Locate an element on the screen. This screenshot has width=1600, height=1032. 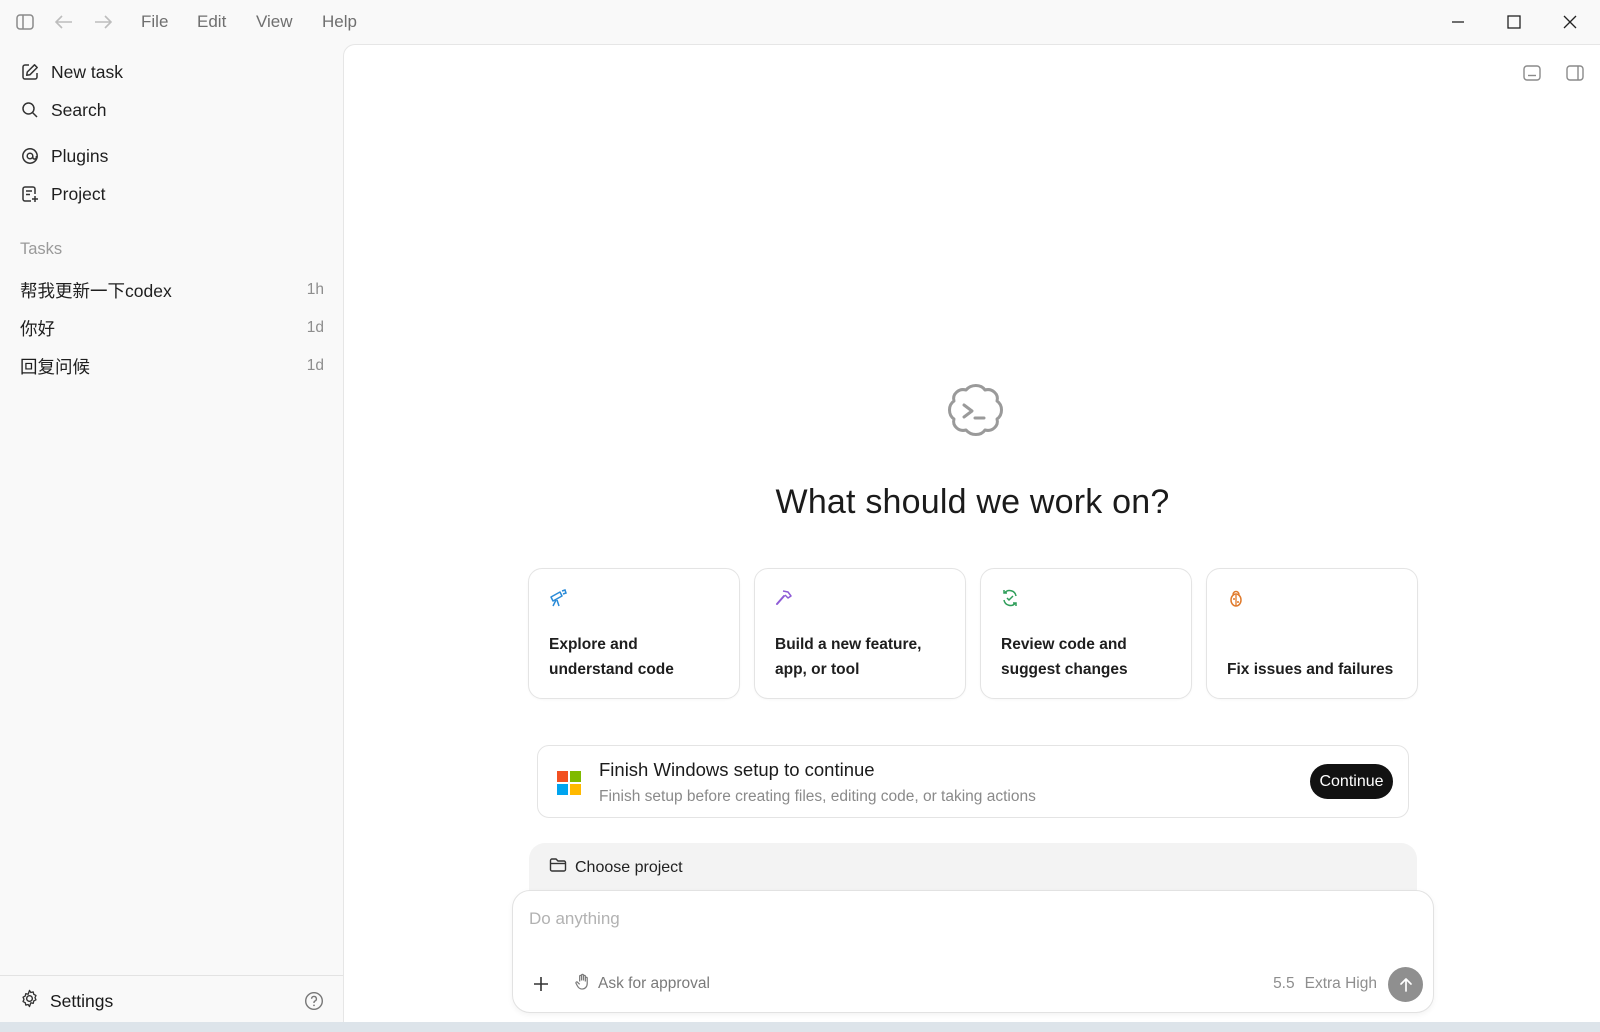
card-line: Fix issues and failures is located at coordinates (1310, 669).